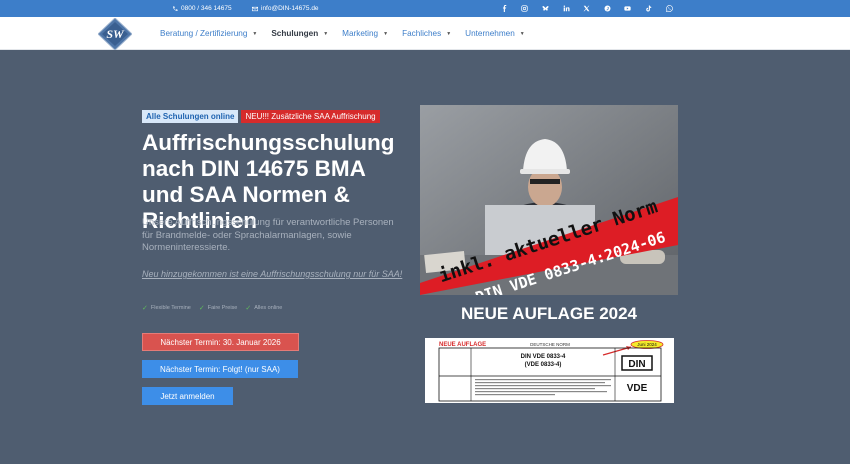 The height and width of the screenshot is (464, 850). I want to click on nav-item-label: Fachliches, so click(422, 33).